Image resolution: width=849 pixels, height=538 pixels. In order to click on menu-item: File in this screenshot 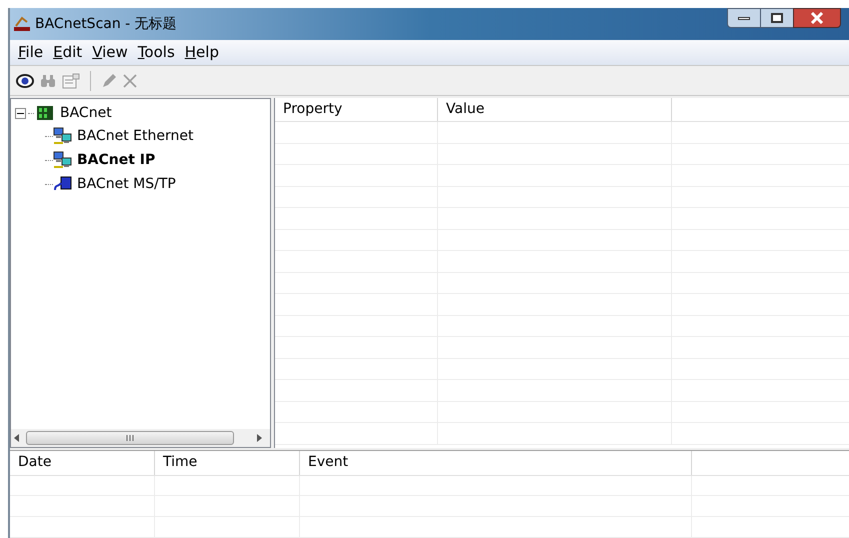, I will do `click(31, 52)`.